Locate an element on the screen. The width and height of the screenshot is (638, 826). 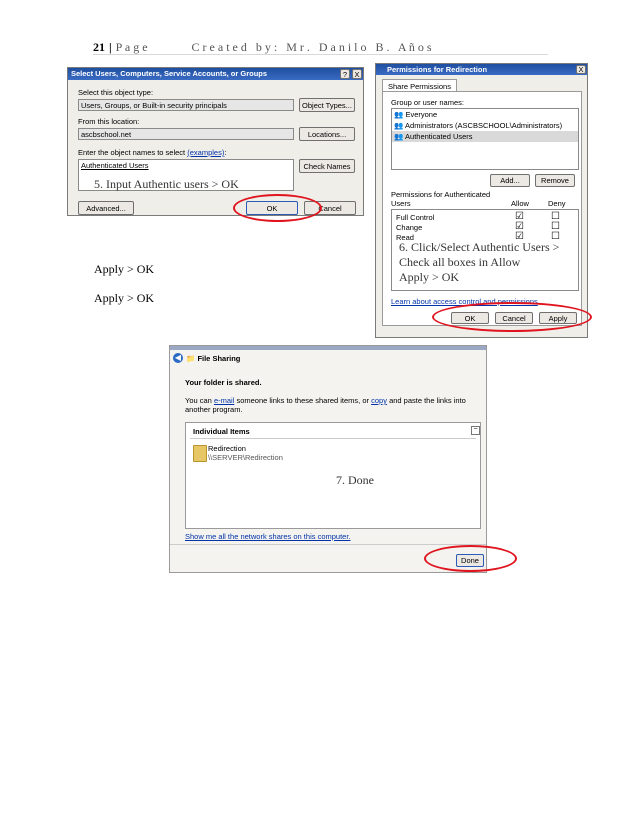
table-row: Full Control ☑ ☐ is located at coordinates (478, 217).